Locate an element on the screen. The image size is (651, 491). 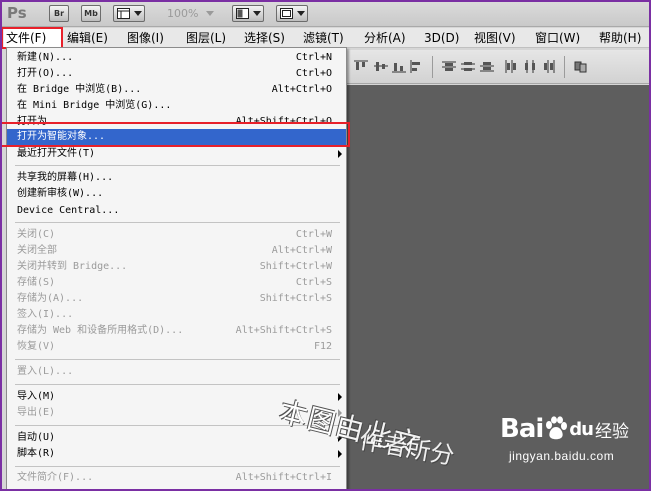
menu-item-close: 关闭(C) Ctrl+W is located at coordinates (176, 235).